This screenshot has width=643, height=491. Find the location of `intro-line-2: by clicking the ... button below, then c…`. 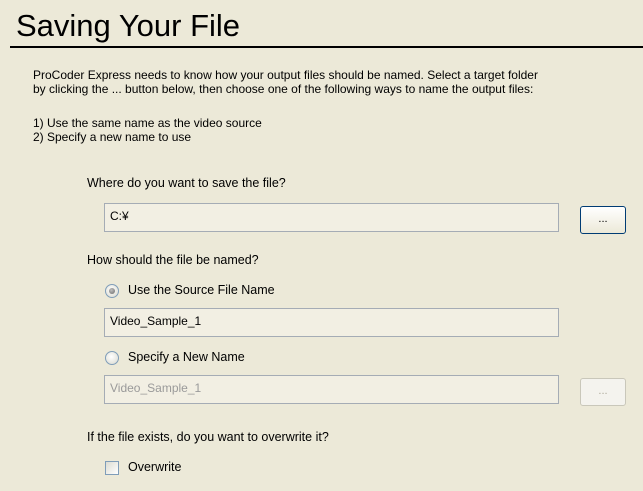

intro-line-2: by clicking the ... button below, then c… is located at coordinates (283, 89).